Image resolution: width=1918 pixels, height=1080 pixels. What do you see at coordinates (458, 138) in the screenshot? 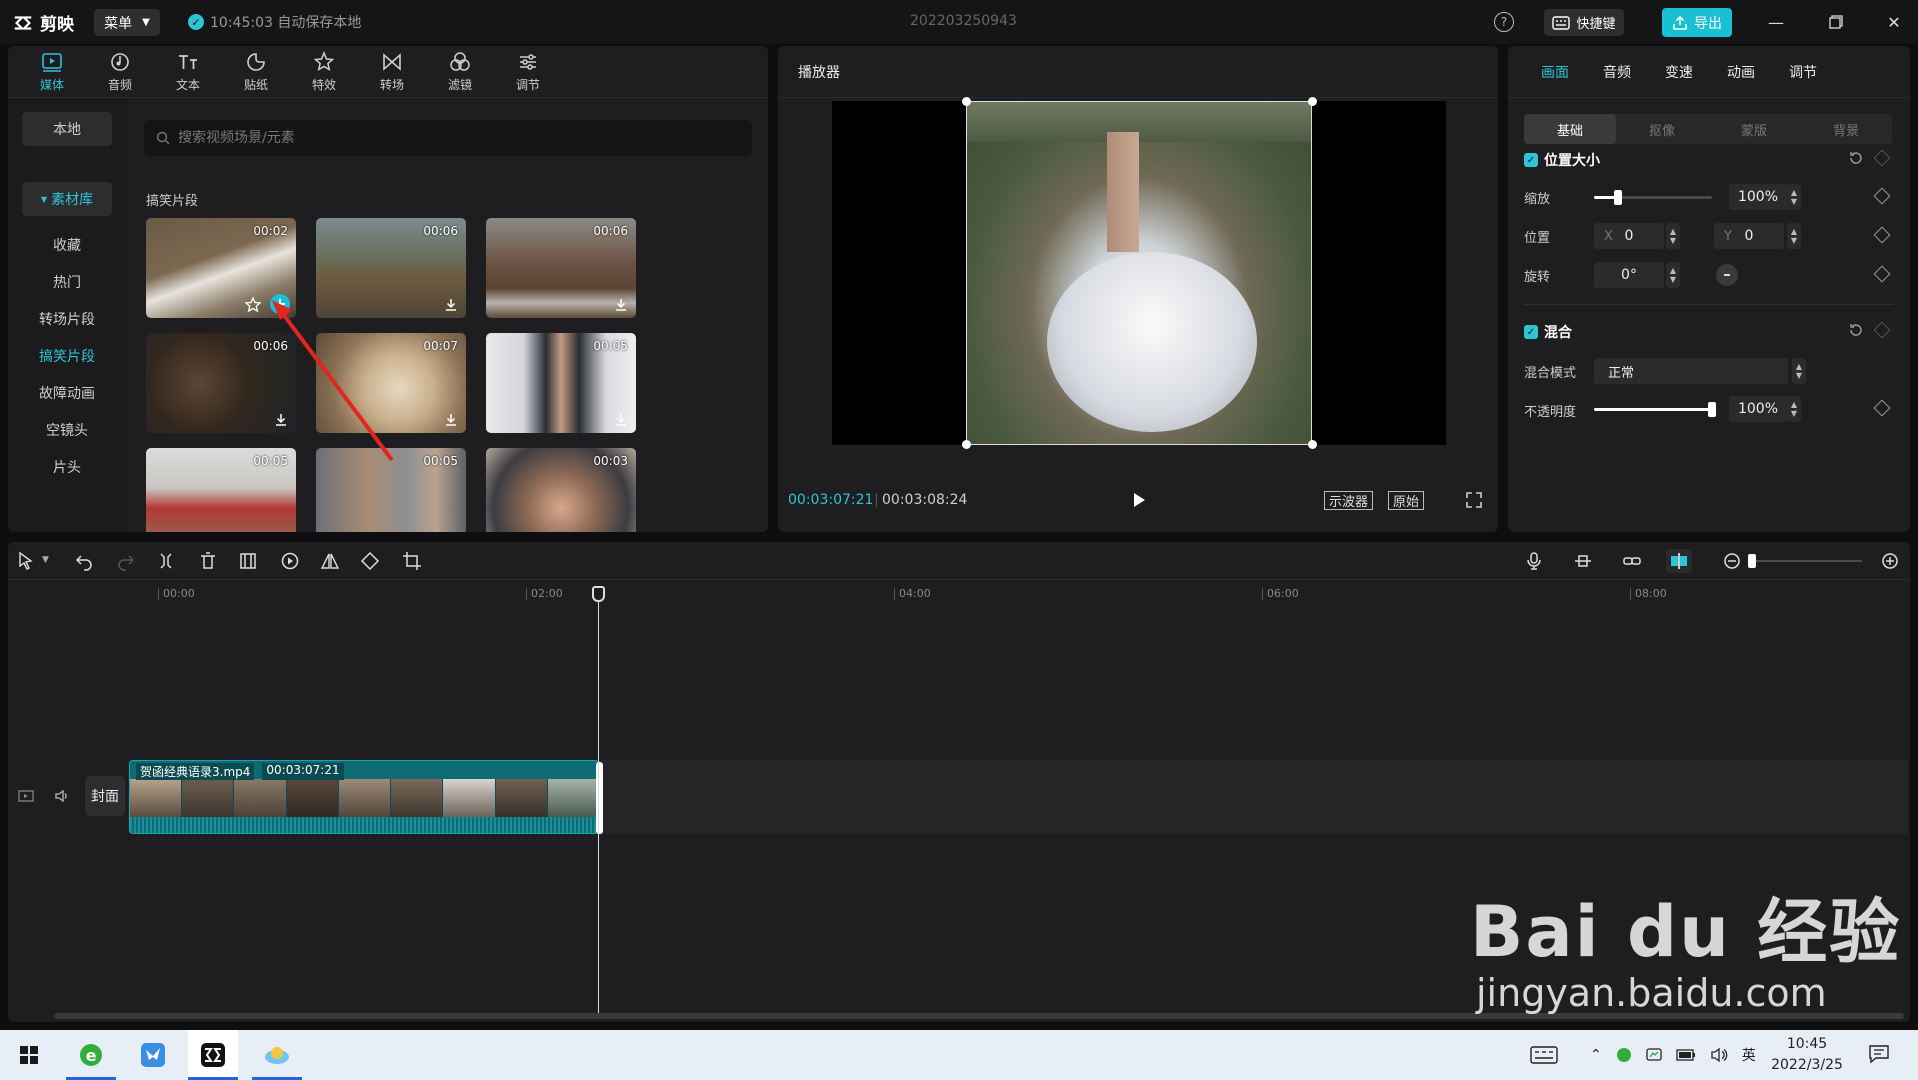
I see `search-input` at bounding box center [458, 138].